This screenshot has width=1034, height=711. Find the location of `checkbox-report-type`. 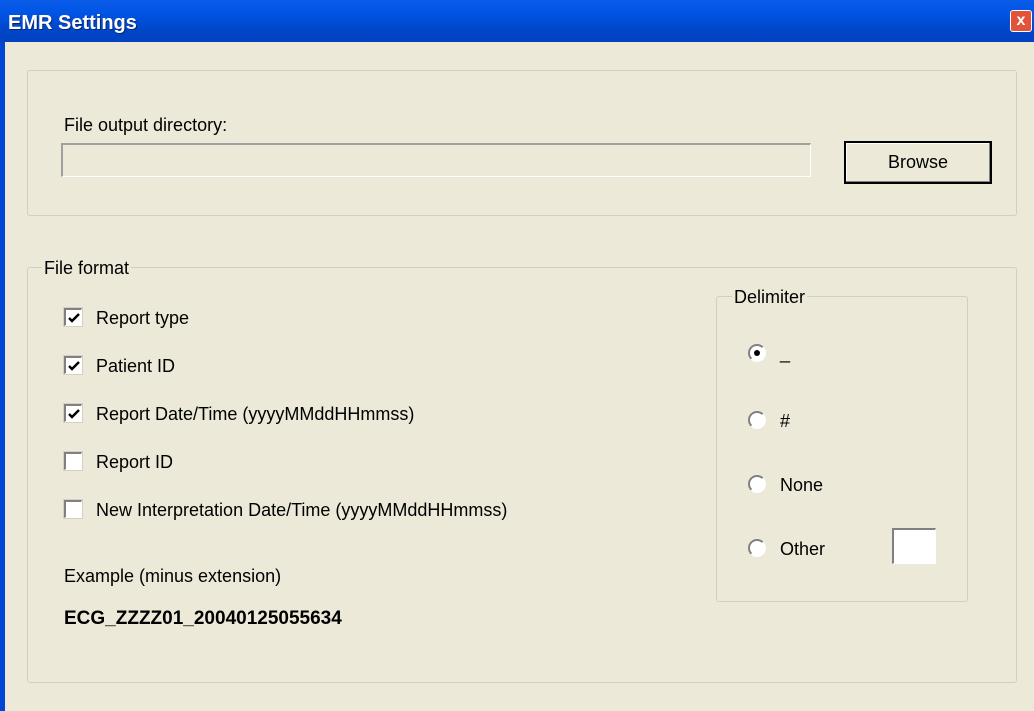

checkbox-report-type is located at coordinates (73, 317).